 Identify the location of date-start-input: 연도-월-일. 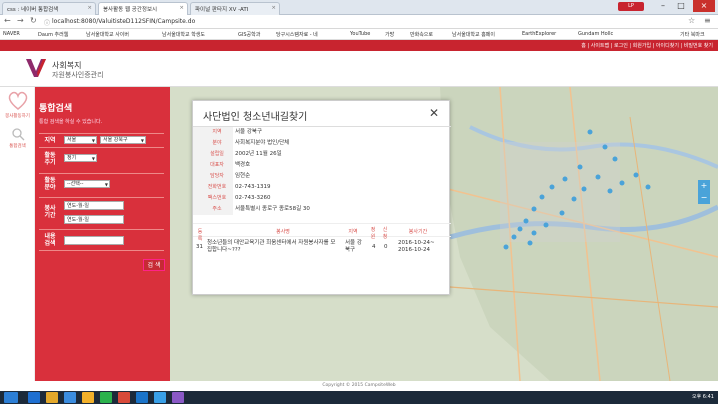
(94, 205).